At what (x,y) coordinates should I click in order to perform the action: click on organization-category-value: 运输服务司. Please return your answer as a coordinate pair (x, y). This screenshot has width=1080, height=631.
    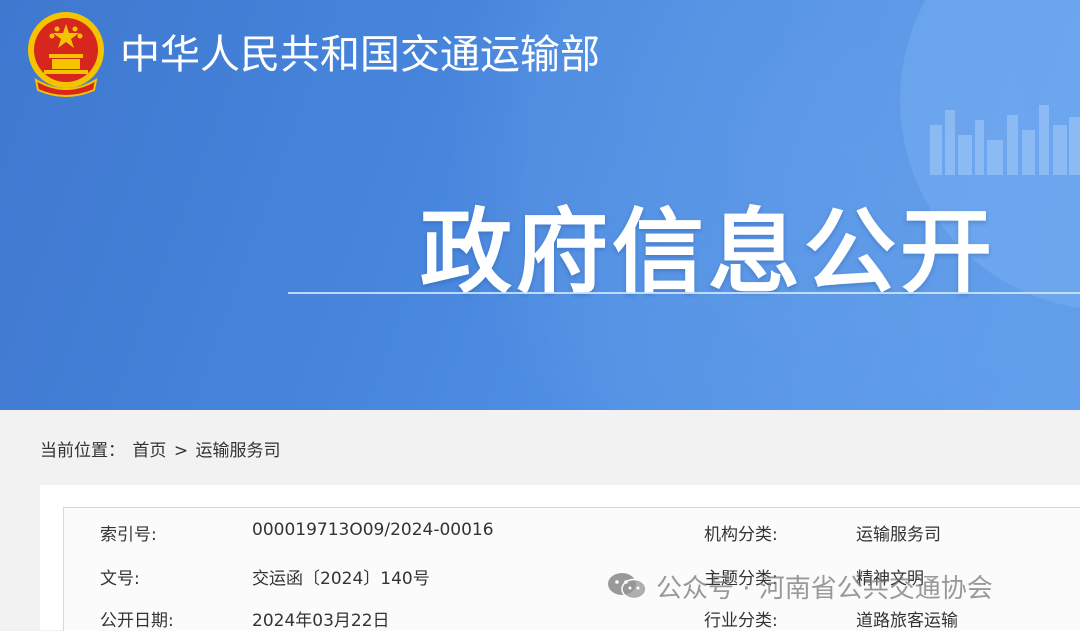
    Looking at the image, I should click on (898, 535).